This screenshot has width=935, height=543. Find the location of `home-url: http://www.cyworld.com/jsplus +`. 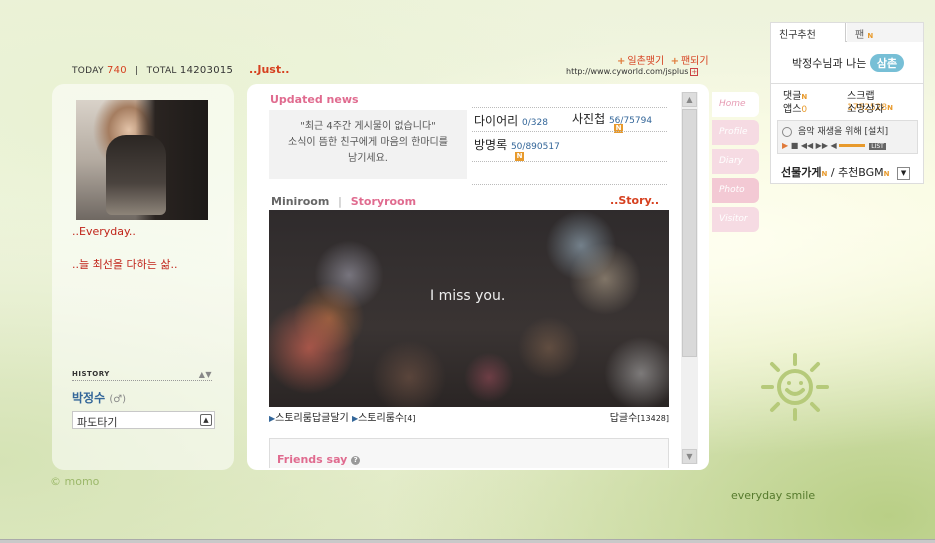

home-url: http://www.cyworld.com/jsplus + is located at coordinates (632, 71).